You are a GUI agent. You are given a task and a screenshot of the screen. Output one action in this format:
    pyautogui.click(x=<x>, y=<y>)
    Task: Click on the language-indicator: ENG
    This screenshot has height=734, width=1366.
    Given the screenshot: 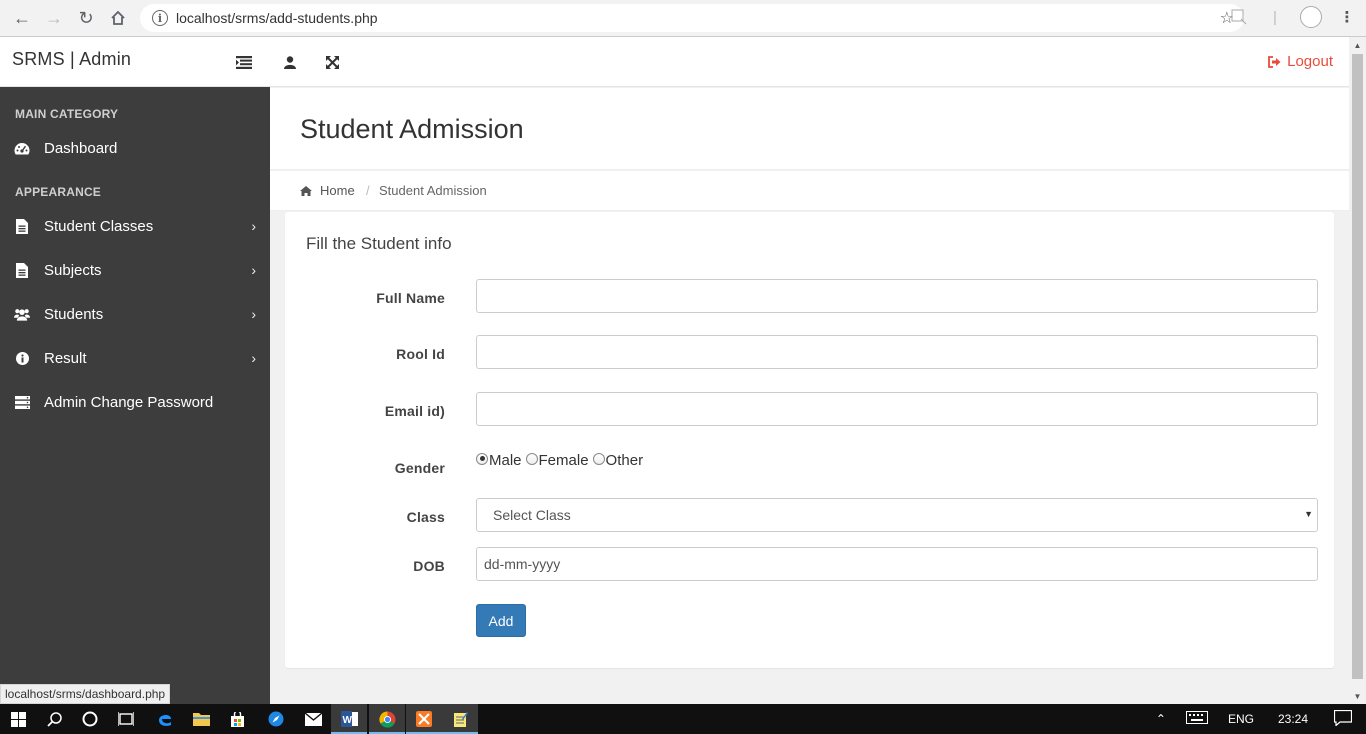 What is the action you would take?
    pyautogui.click(x=1241, y=719)
    